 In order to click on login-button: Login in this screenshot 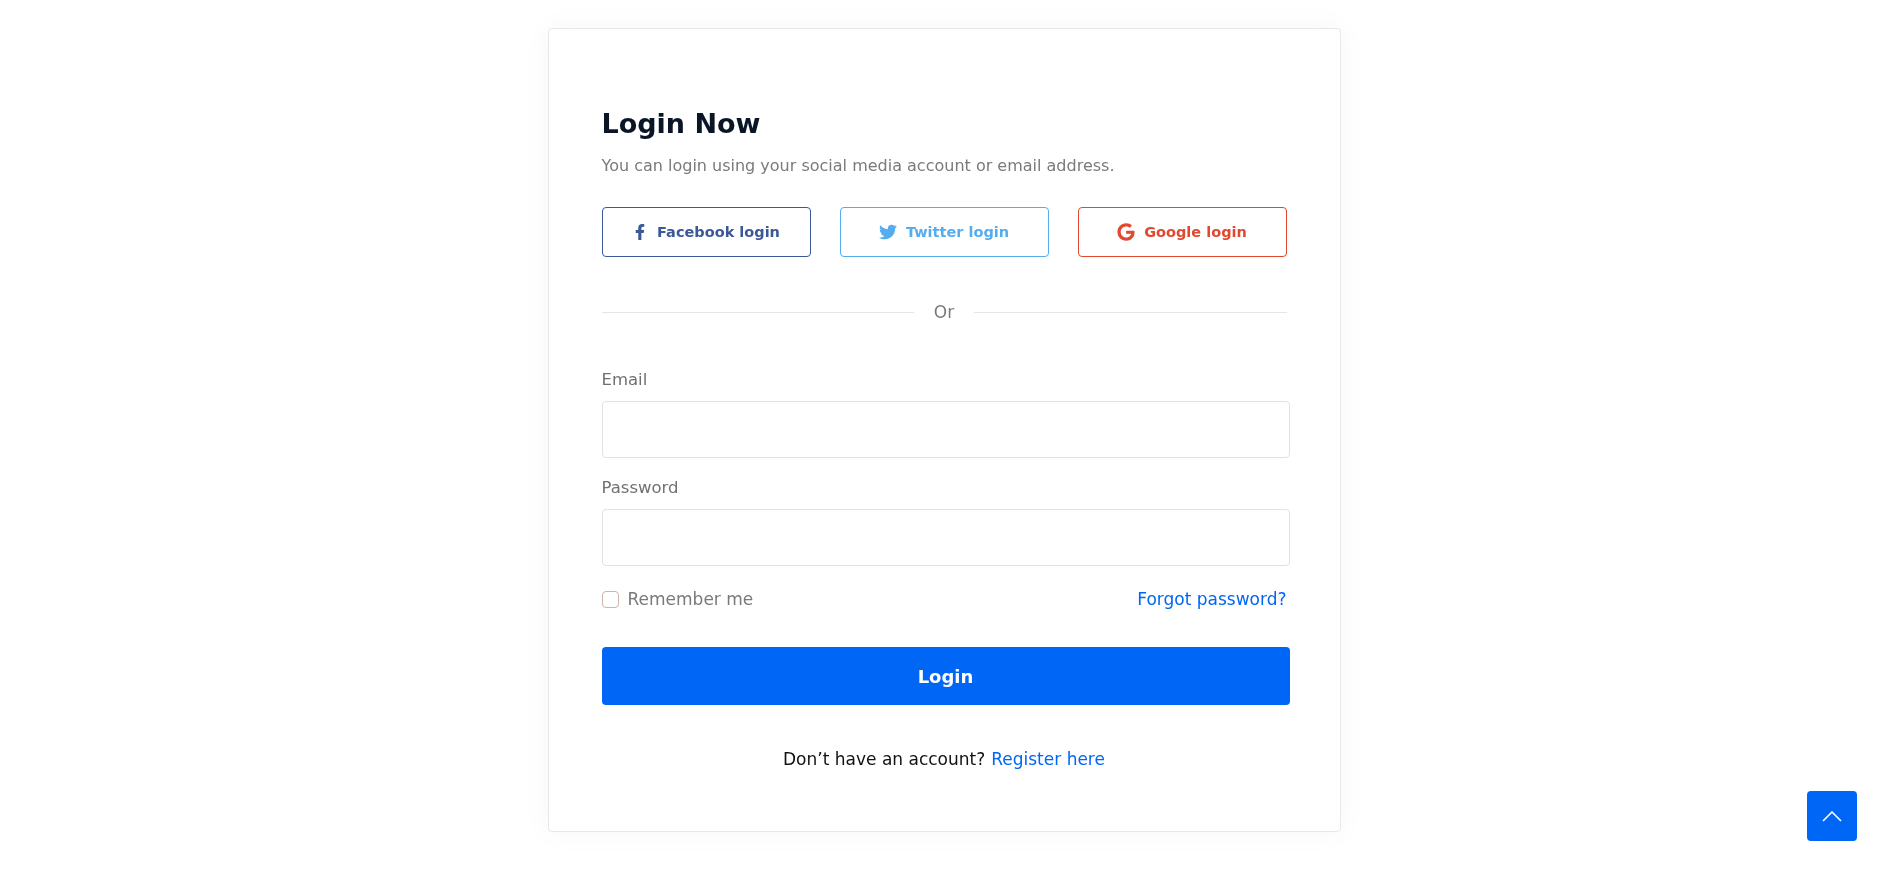, I will do `click(945, 676)`.